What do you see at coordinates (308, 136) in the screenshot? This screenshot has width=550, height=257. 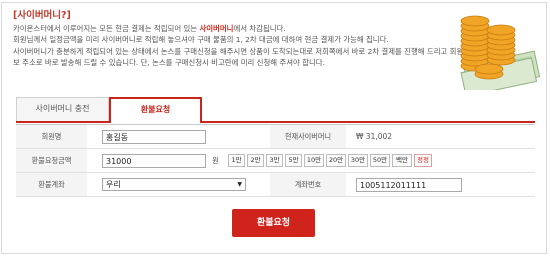 I see `balance-label: 현재사이버머니` at bounding box center [308, 136].